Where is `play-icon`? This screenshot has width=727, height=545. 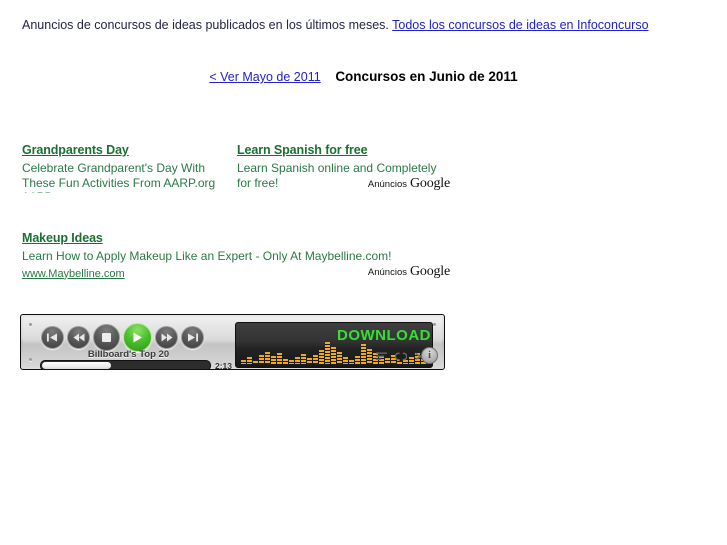 play-icon is located at coordinates (137, 337).